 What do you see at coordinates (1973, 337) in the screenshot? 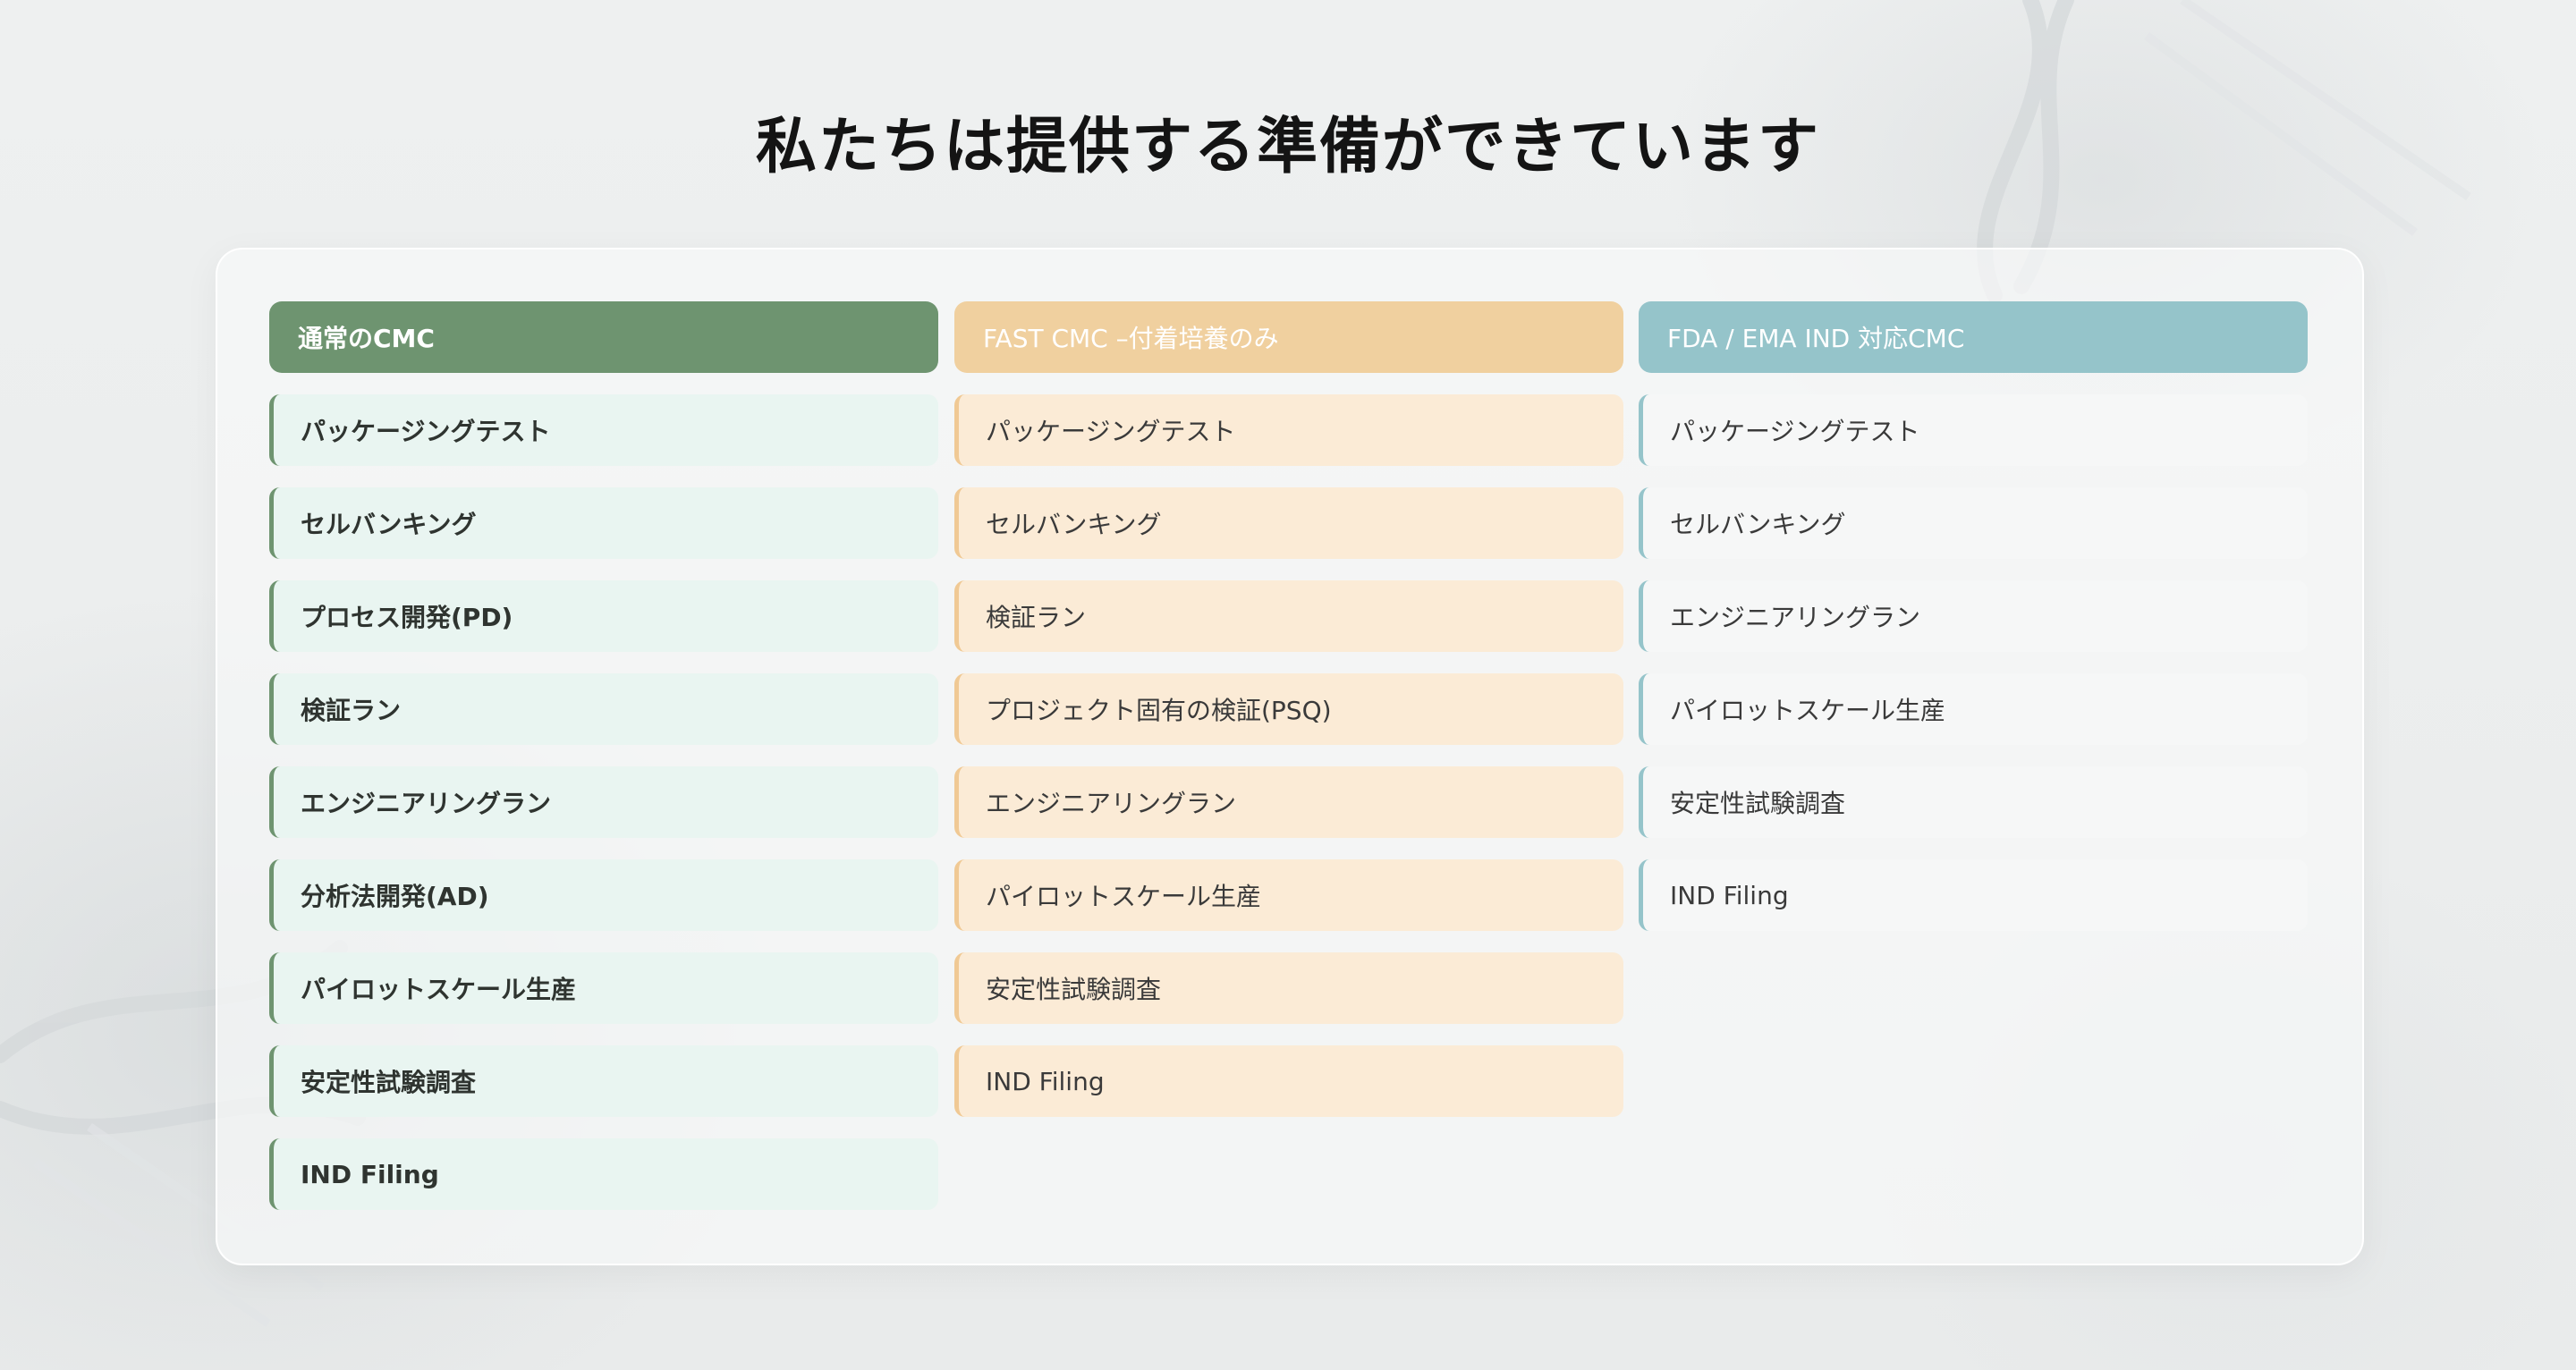
I see `column-header-ind-cmc: FDA / EMA IND 対応CMC` at bounding box center [1973, 337].